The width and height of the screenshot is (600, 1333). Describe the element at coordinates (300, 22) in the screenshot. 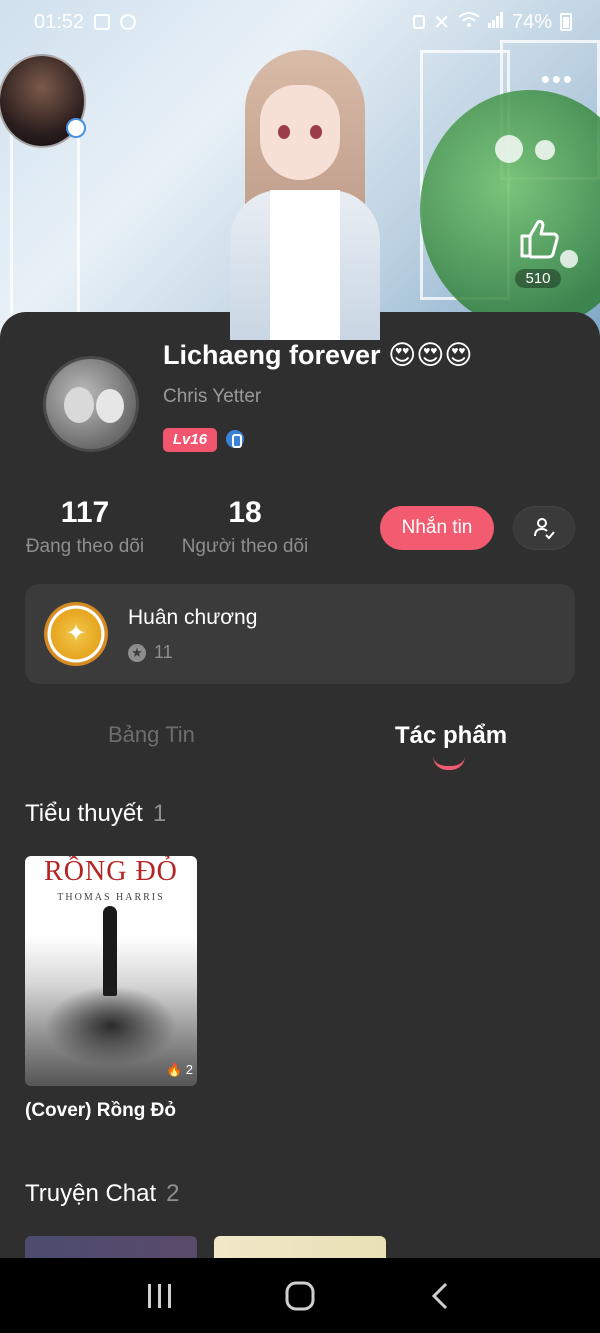

I see `status-bar: 01:52 ✕ 74%` at that location.